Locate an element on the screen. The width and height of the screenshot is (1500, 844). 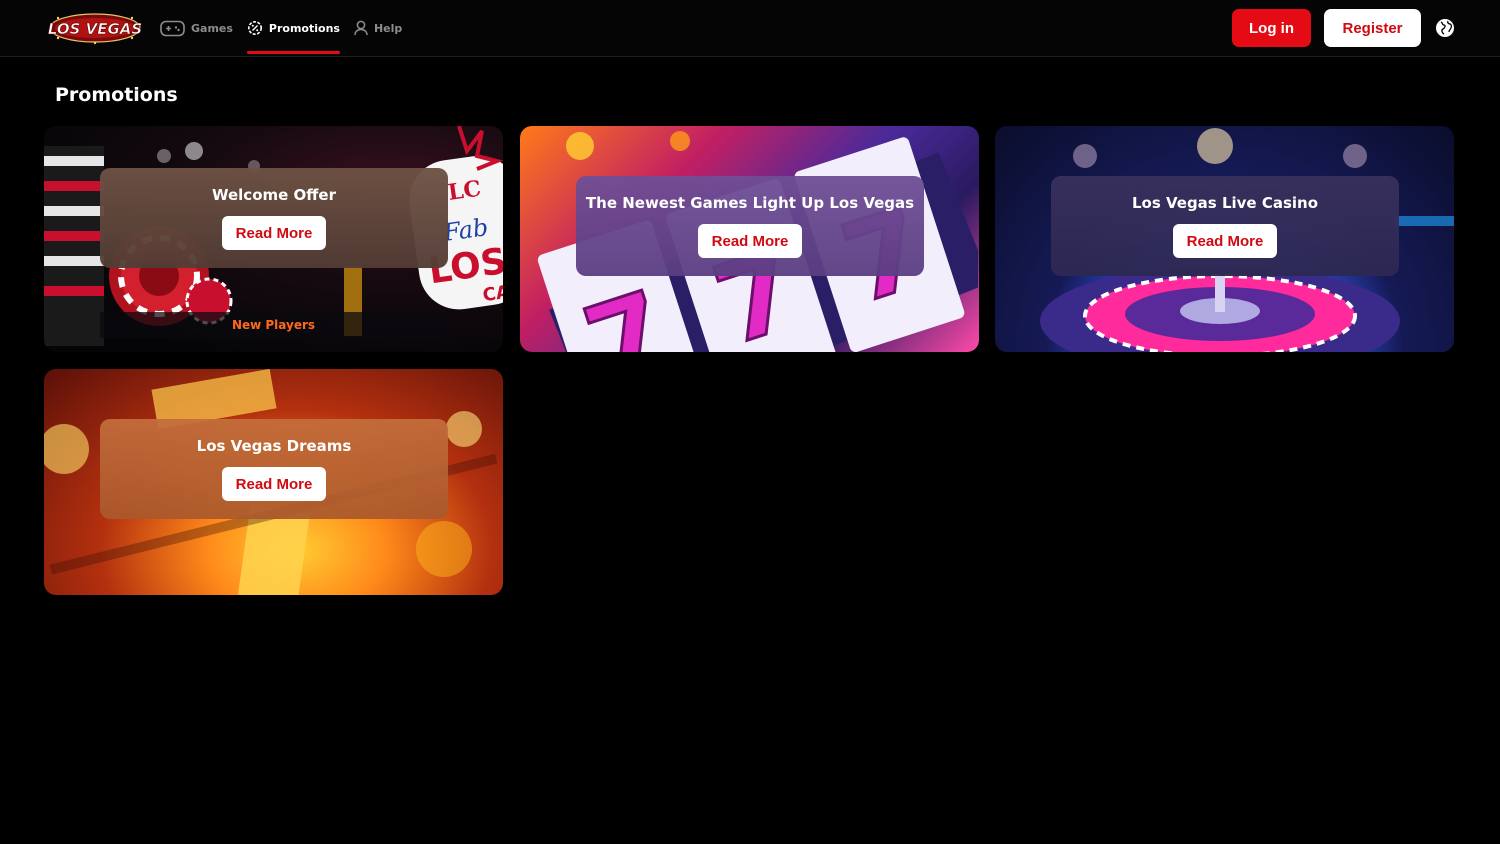
promo-panel: Los Vegas Live Casino Read More is located at coordinates (1225, 226).